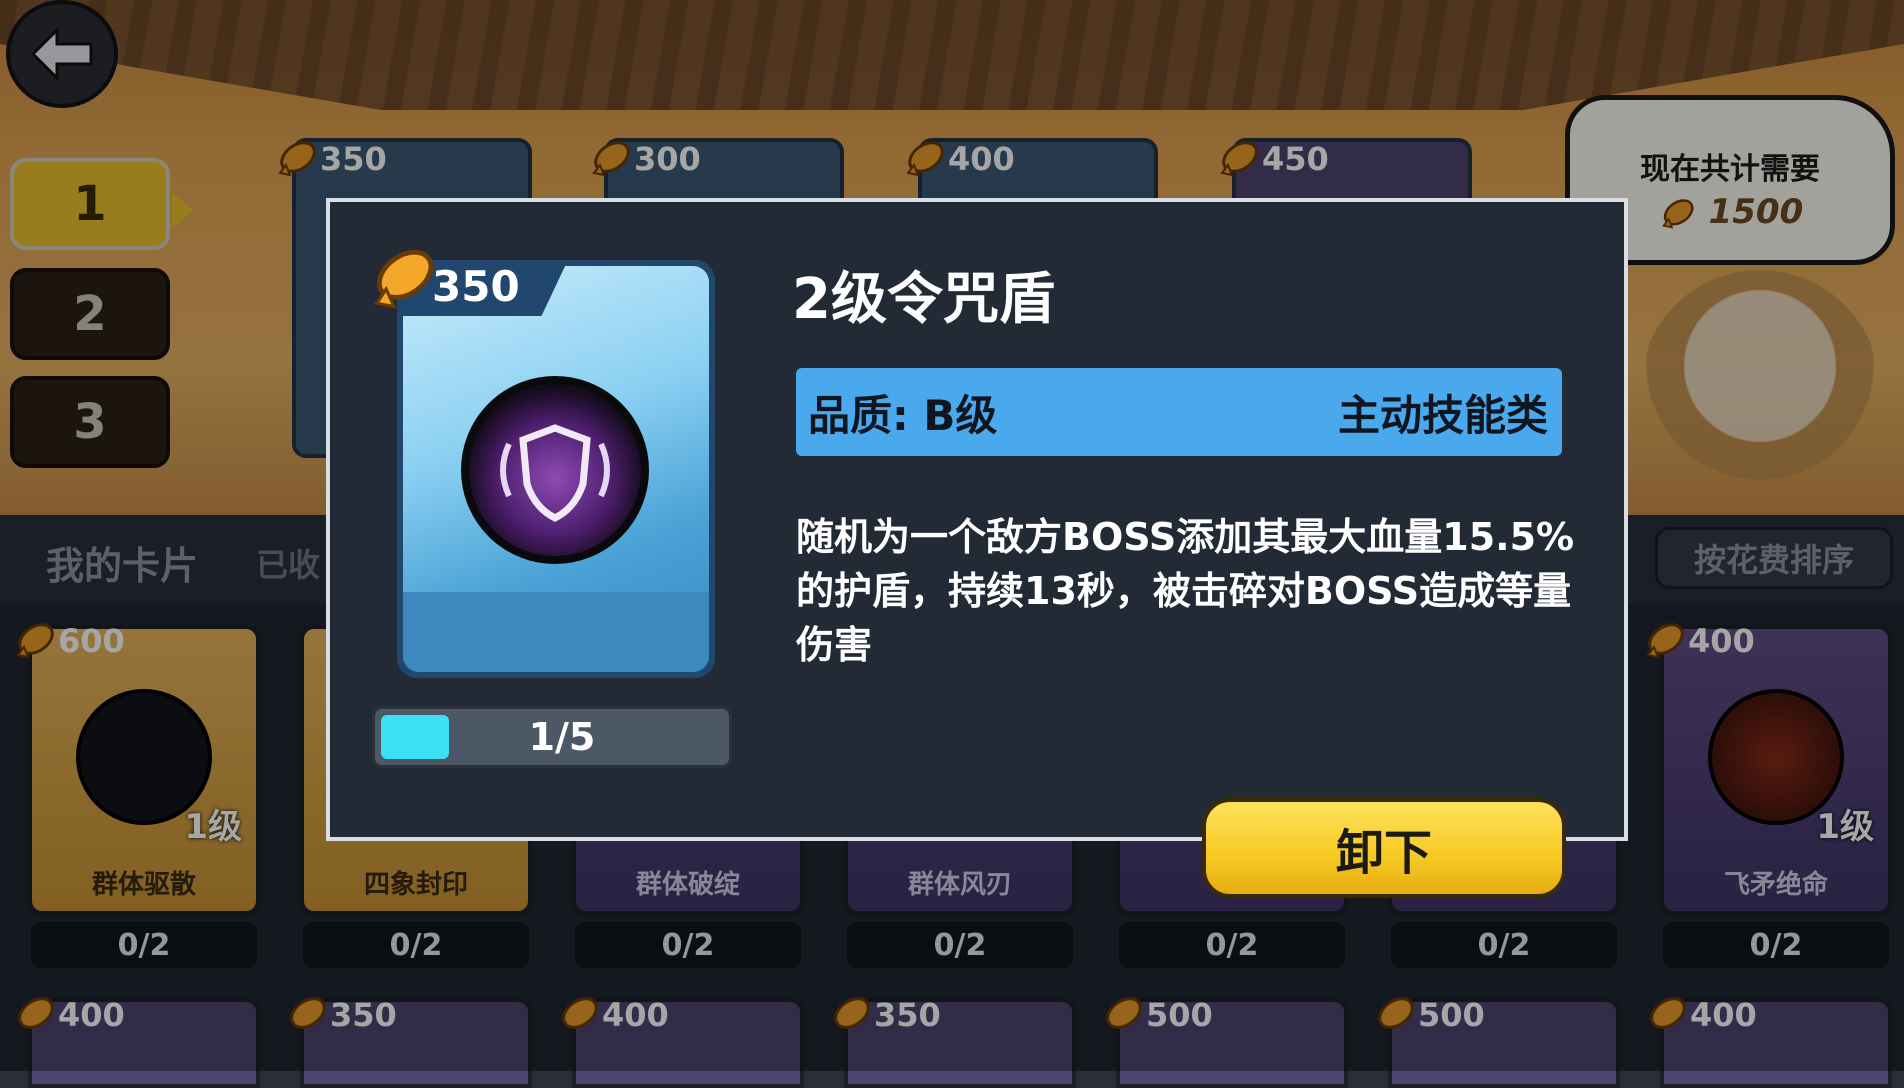  Describe the element at coordinates (923, 299) in the screenshot. I see `skill-title: 2级令咒盾` at that location.